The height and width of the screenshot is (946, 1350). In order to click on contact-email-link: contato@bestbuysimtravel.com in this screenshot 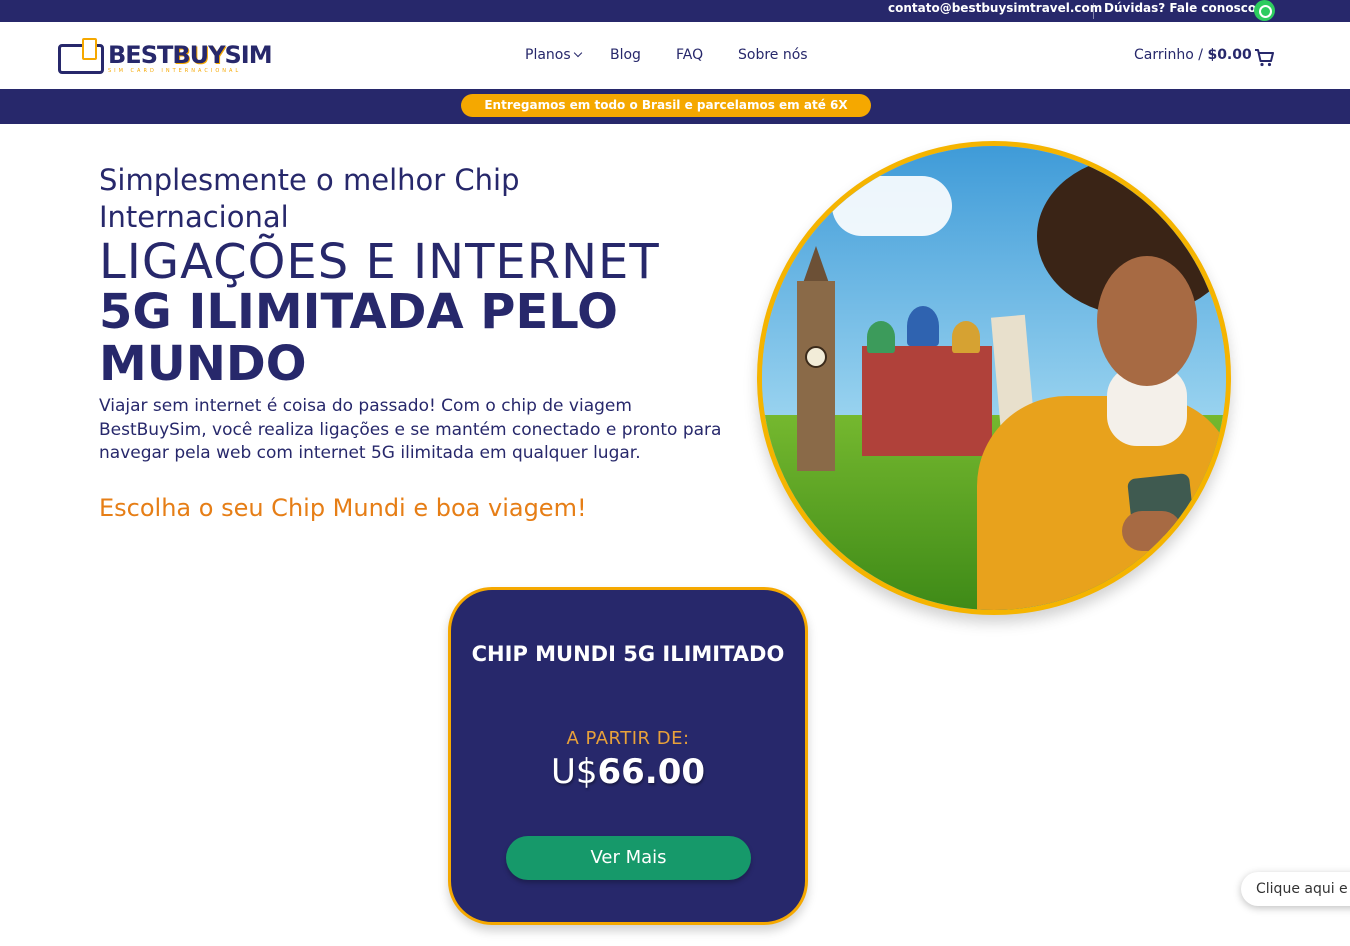, I will do `click(995, 8)`.